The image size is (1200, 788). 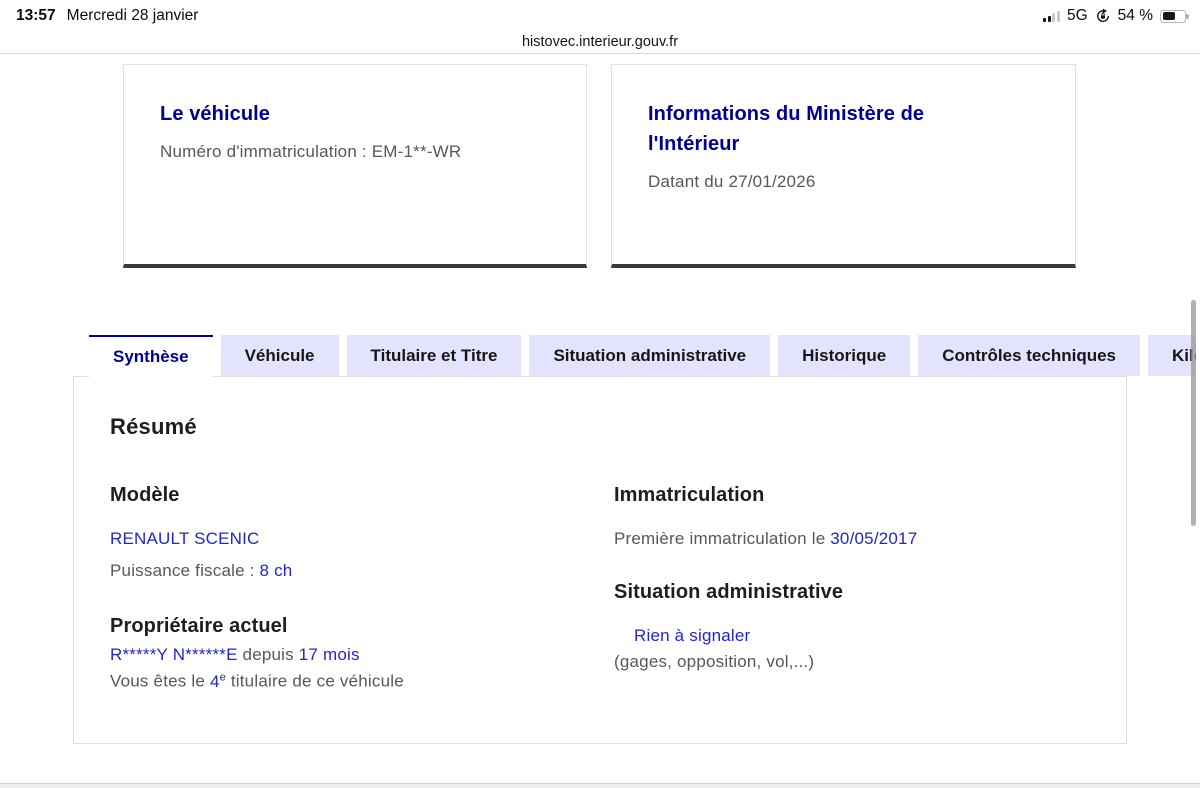 What do you see at coordinates (1172, 355) in the screenshot?
I see `tab-kilometrage: Kilométrage` at bounding box center [1172, 355].